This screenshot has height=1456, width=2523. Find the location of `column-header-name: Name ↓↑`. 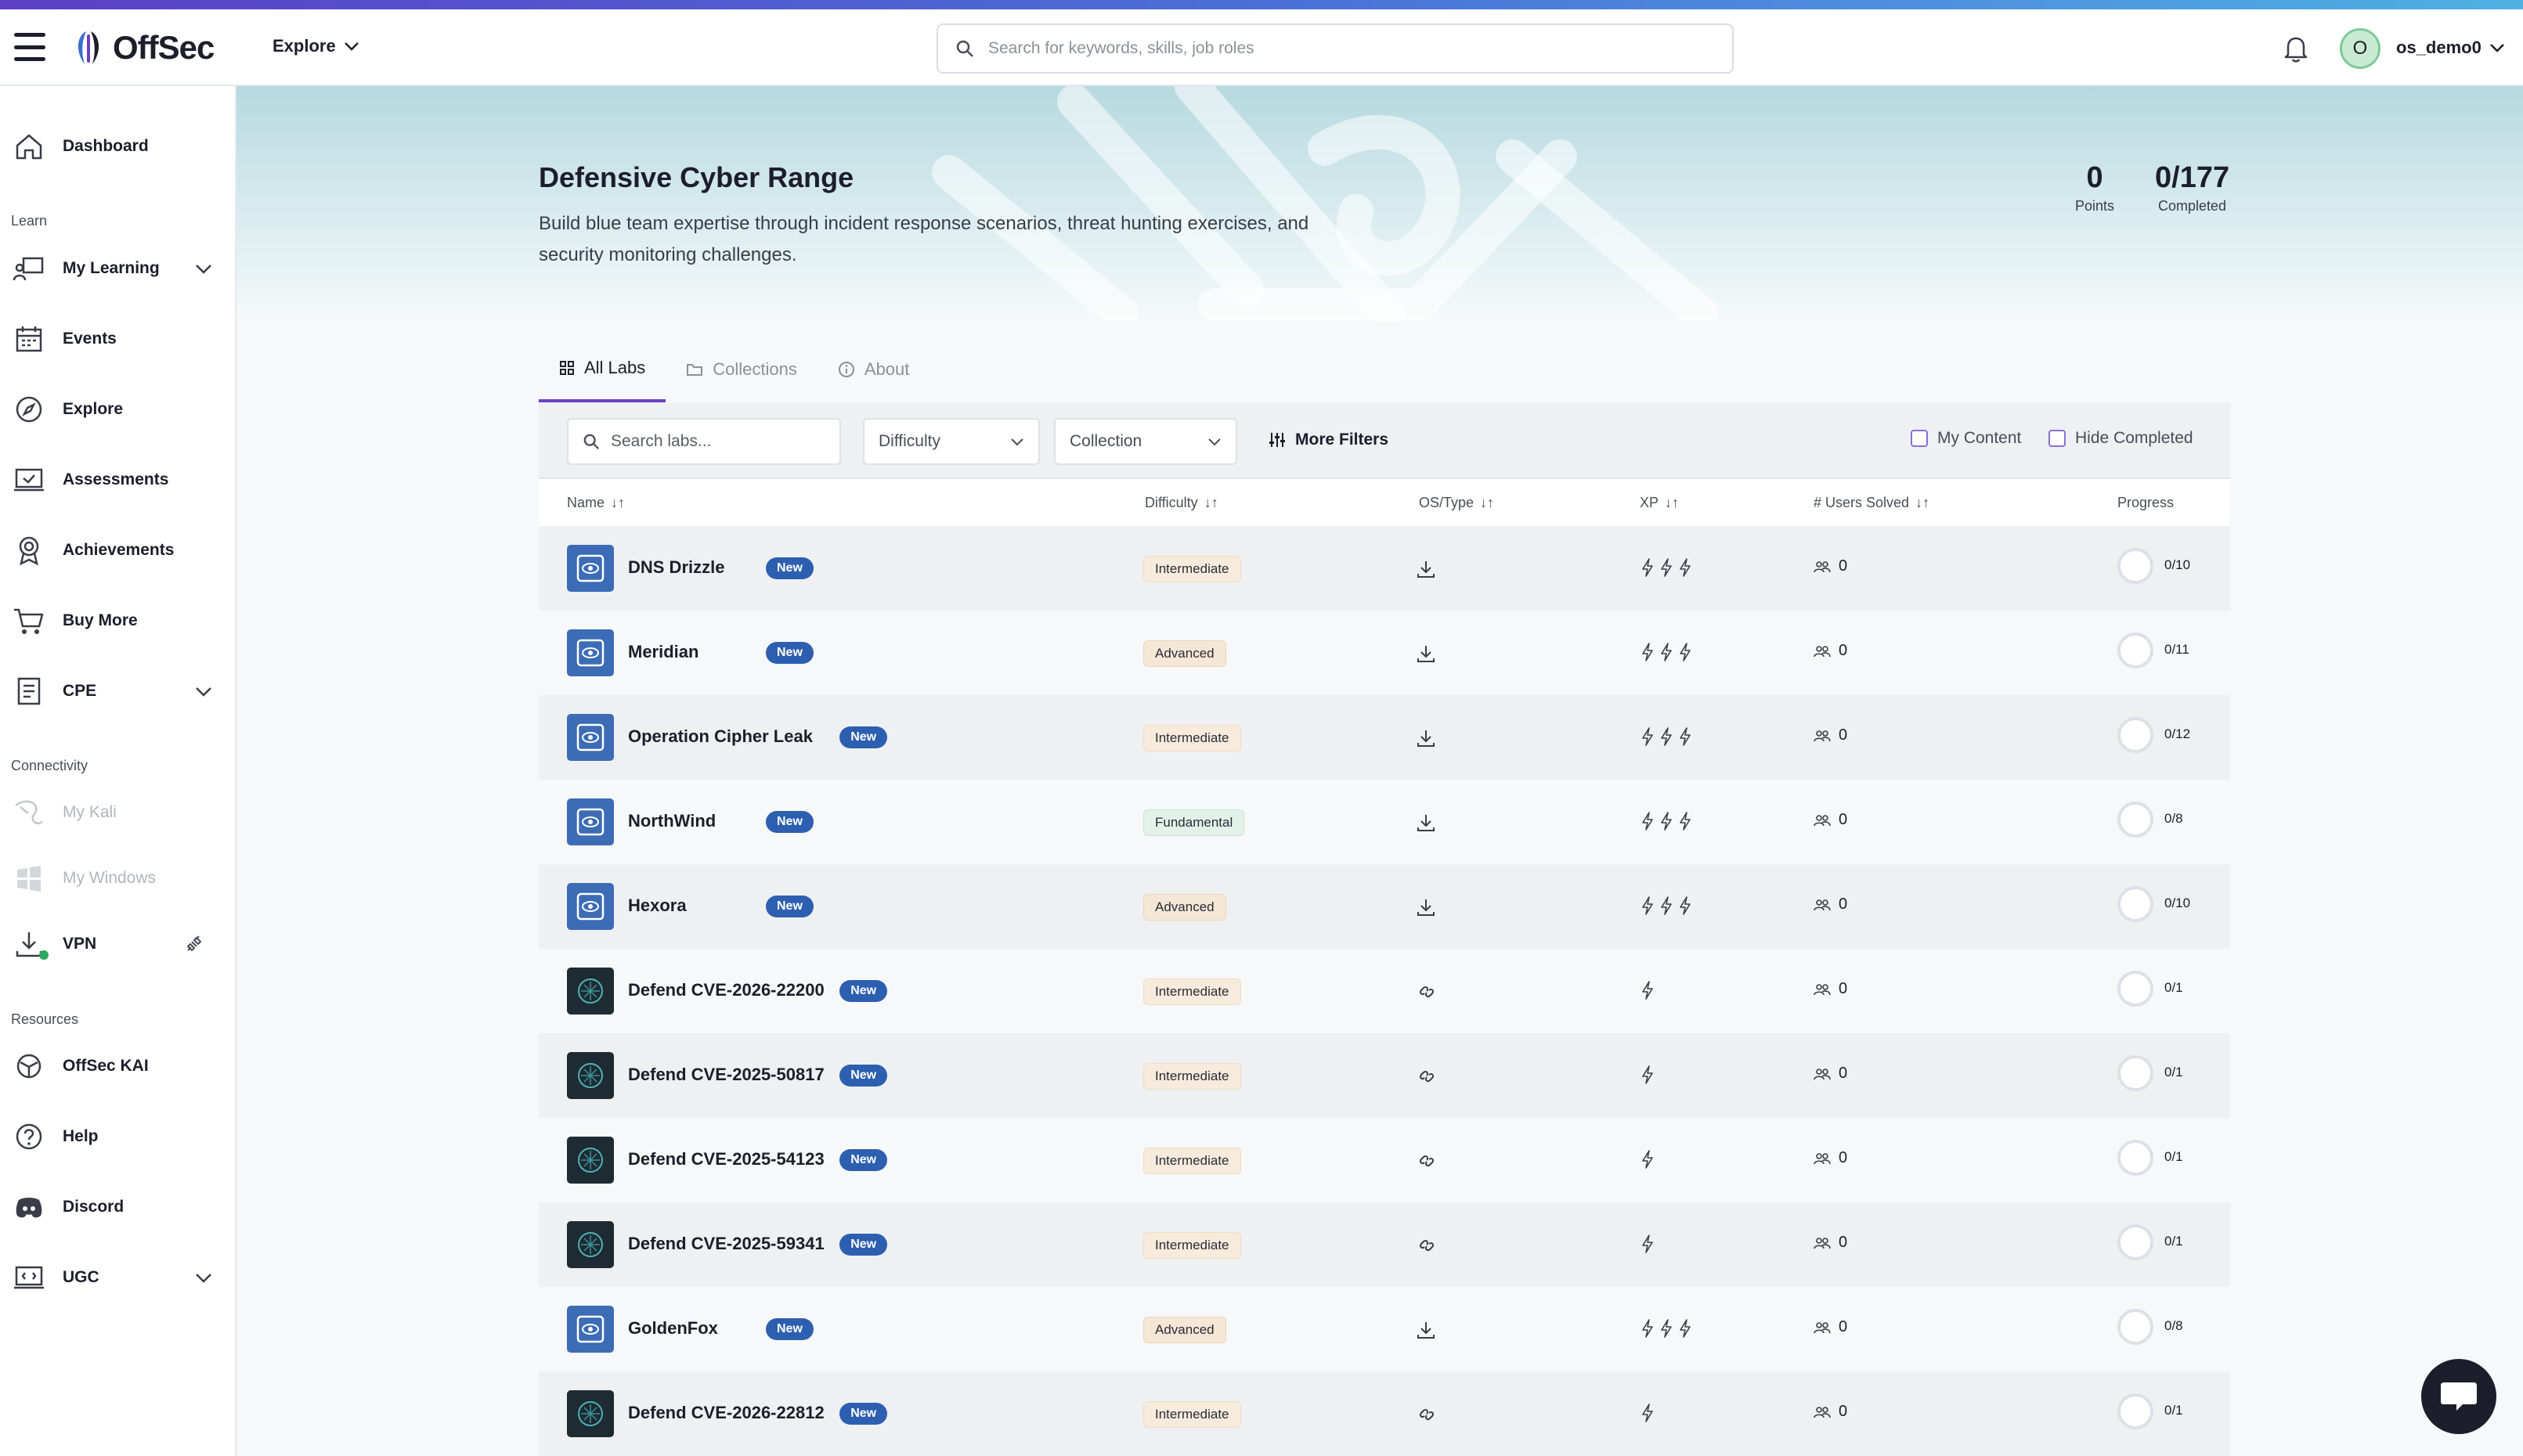

column-header-name: Name ↓↑ is located at coordinates (596, 503).